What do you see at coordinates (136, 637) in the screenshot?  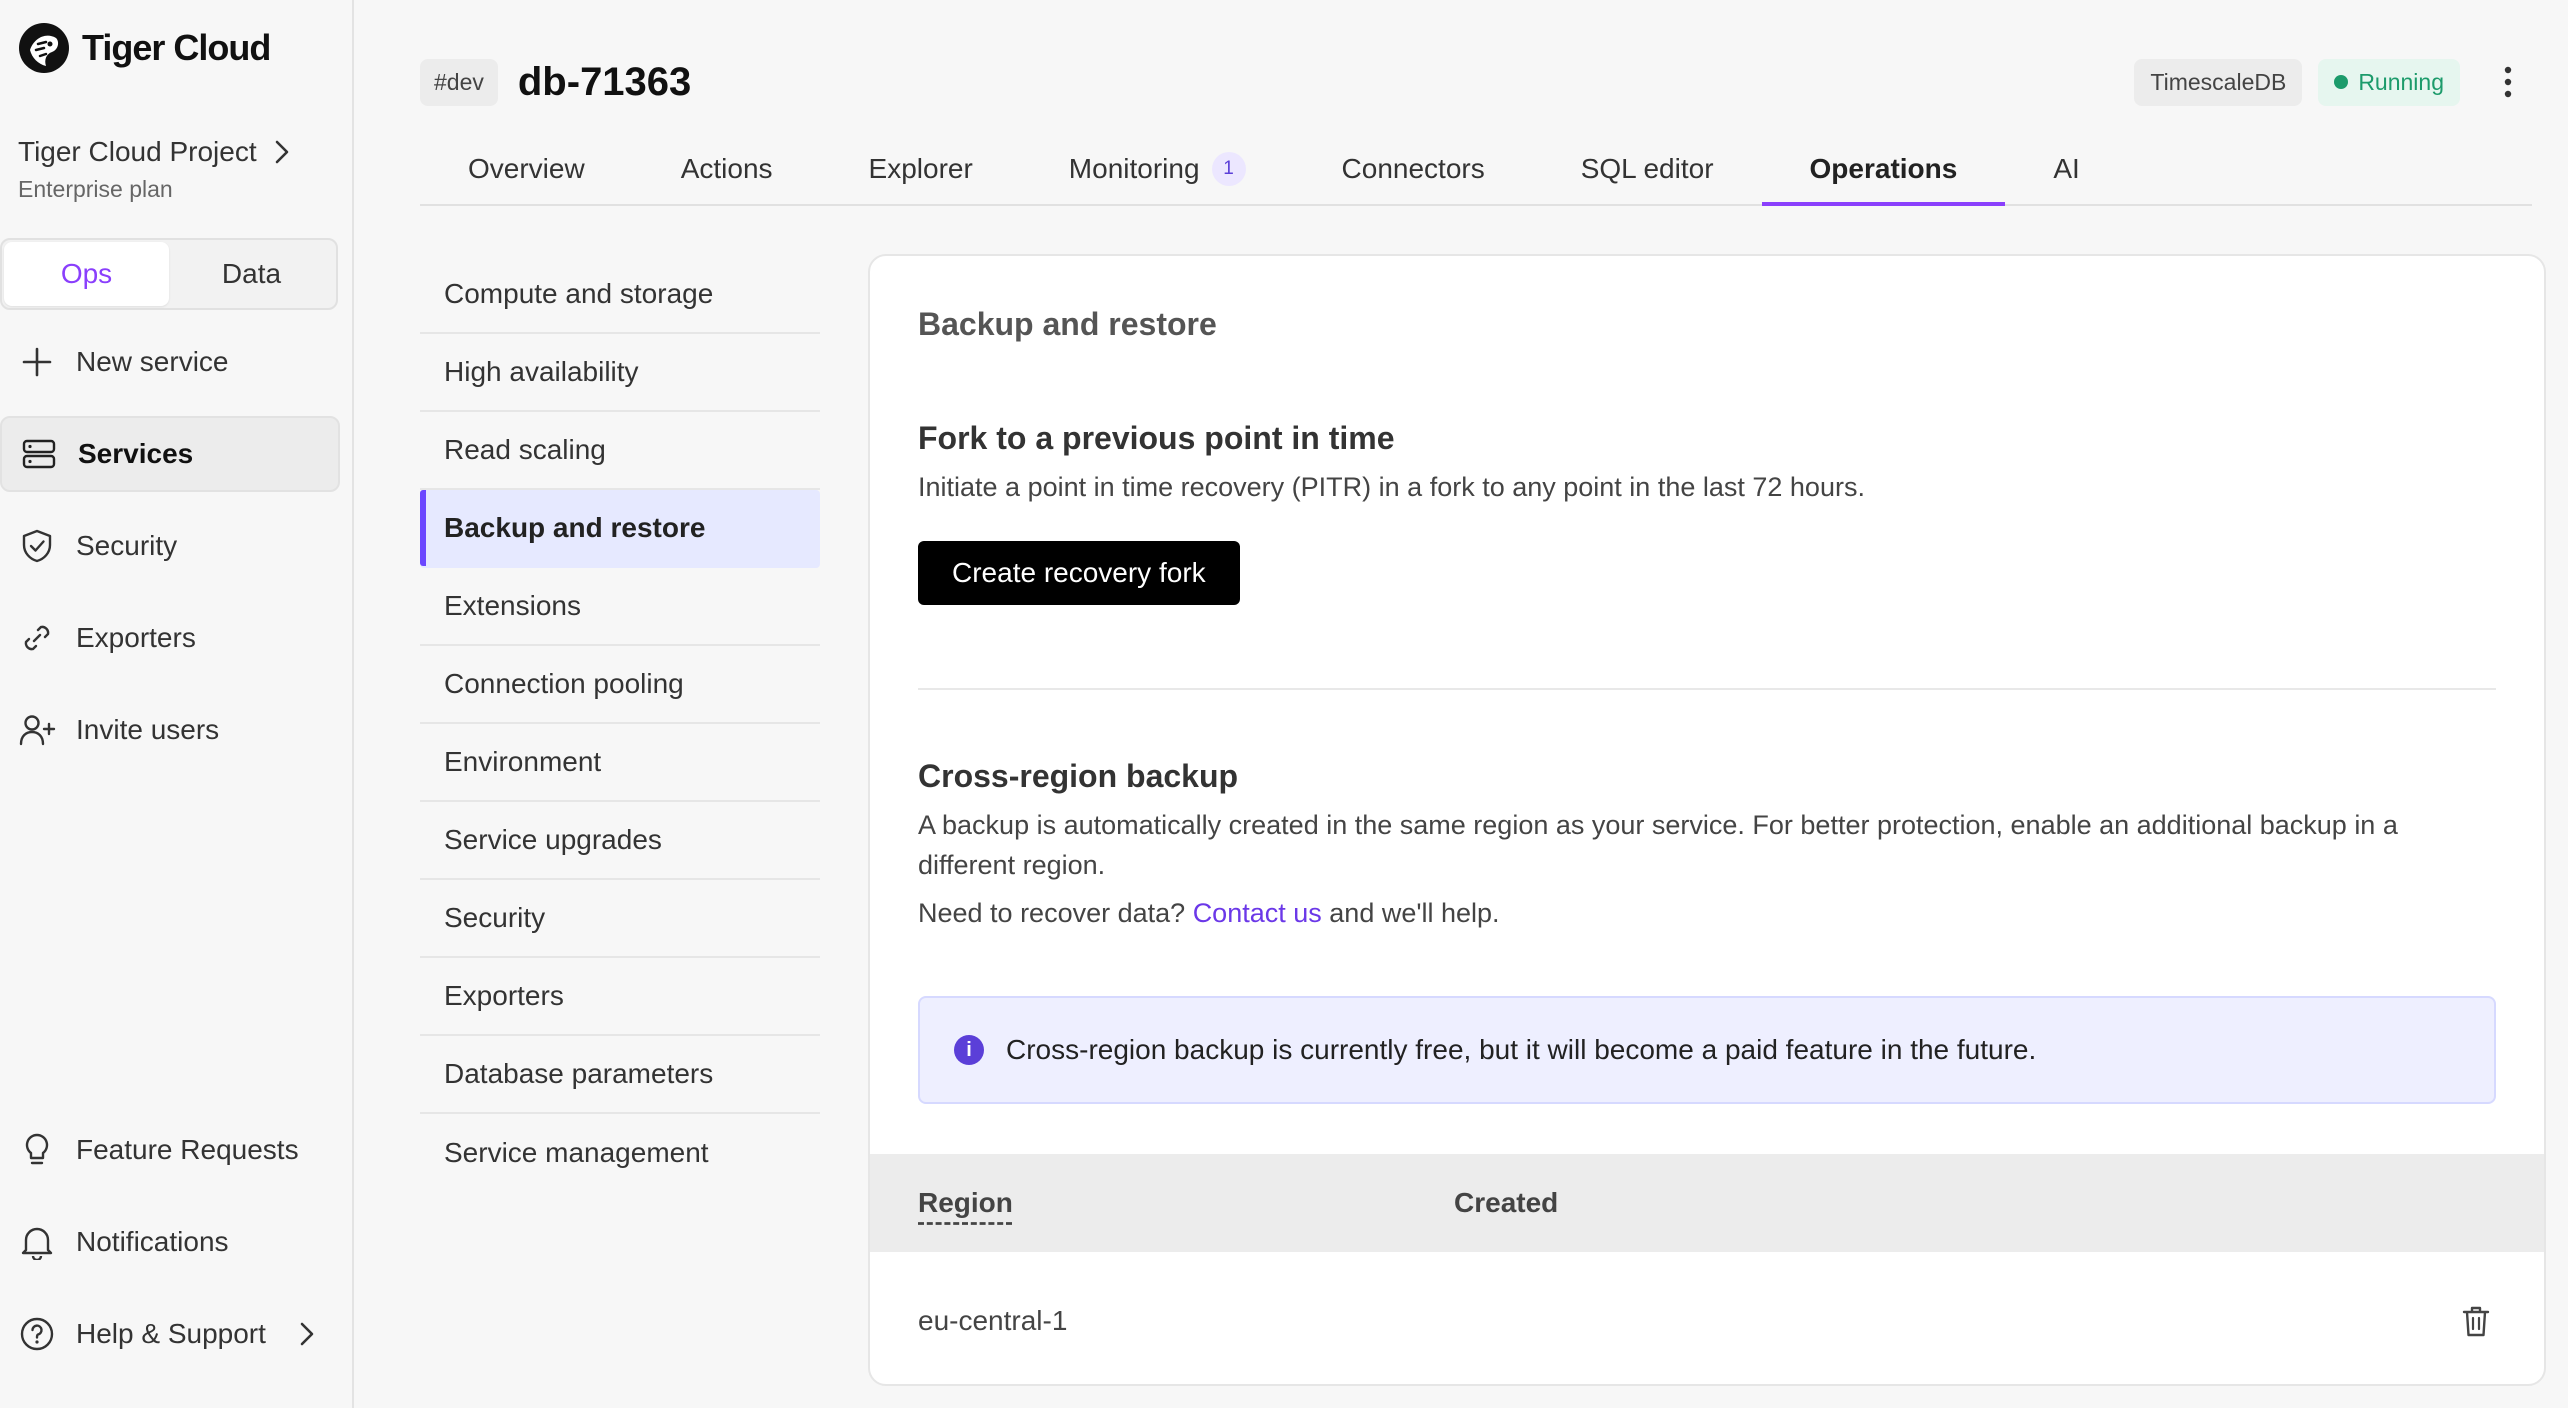 I see `sidebar-item-label: Exporters` at bounding box center [136, 637].